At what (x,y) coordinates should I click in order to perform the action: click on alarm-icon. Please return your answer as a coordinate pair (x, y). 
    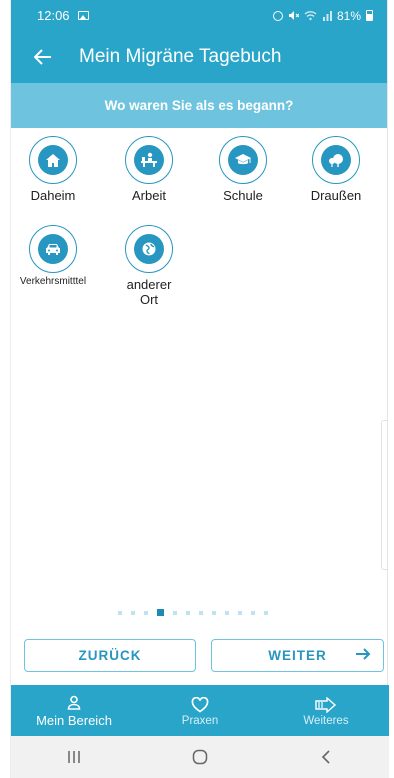
    Looking at the image, I should click on (277, 15).